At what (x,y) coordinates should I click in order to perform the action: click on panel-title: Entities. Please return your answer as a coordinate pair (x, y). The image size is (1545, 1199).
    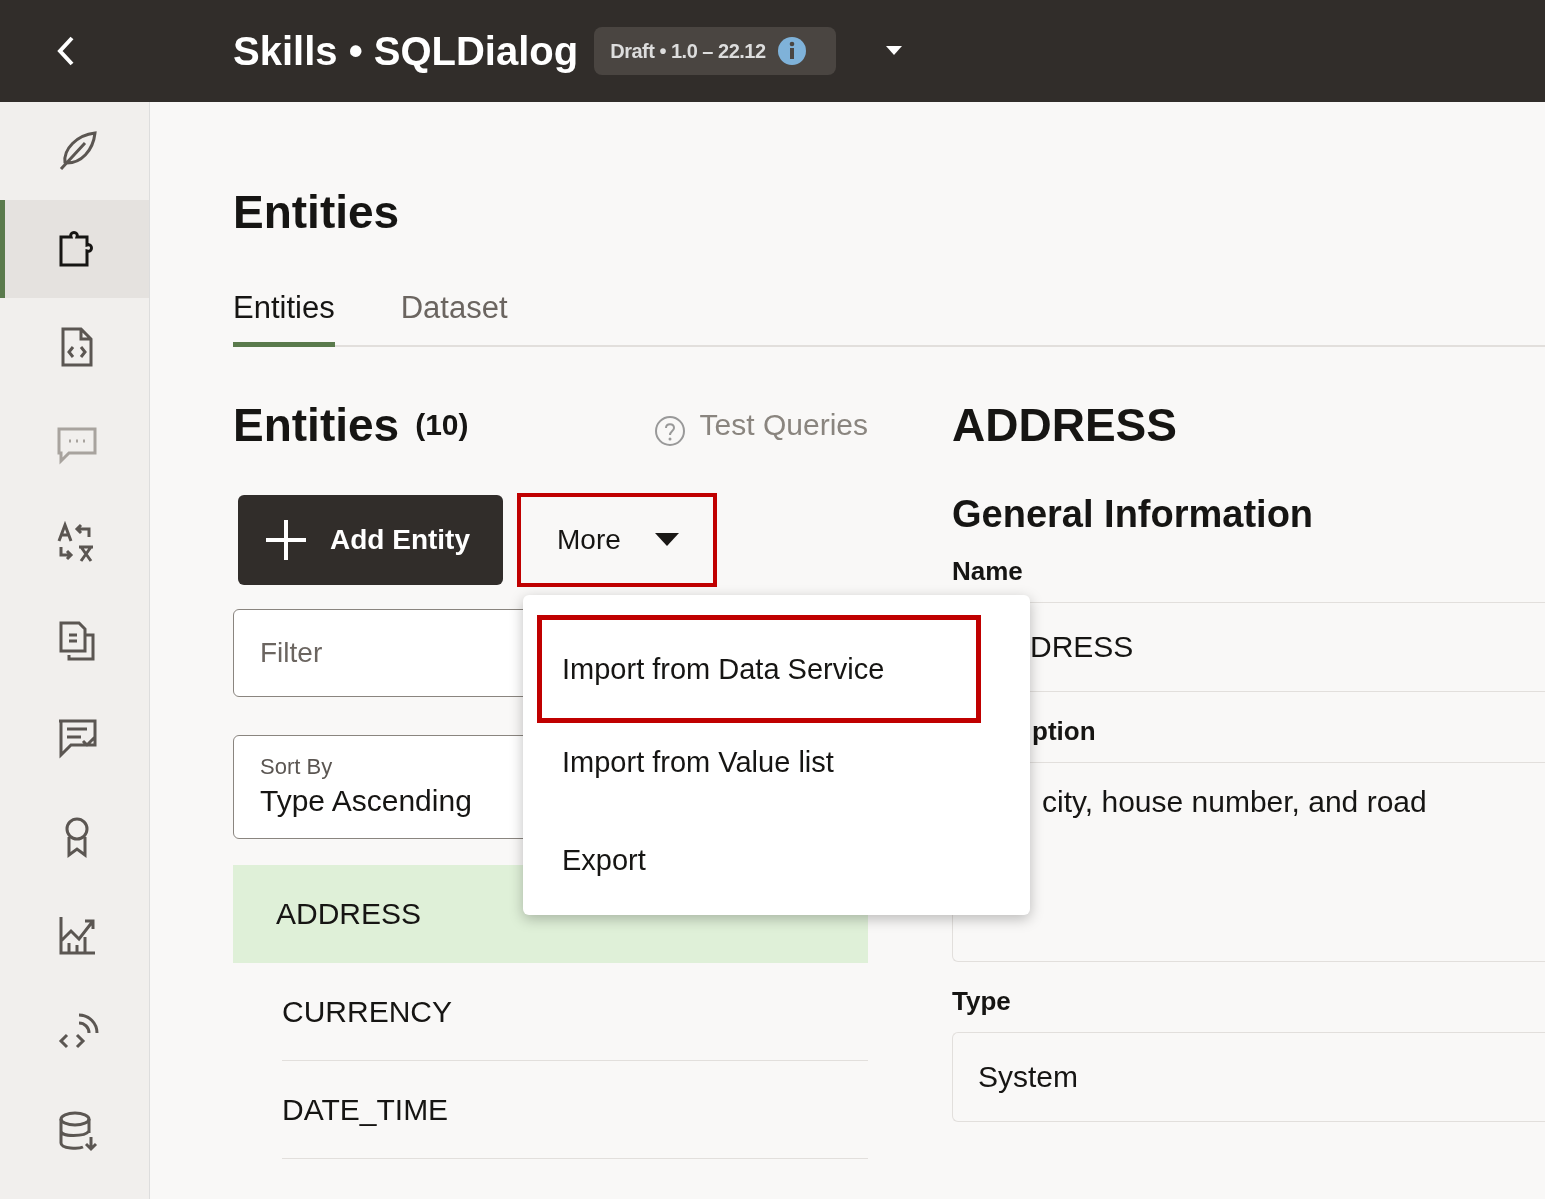
    Looking at the image, I should click on (316, 425).